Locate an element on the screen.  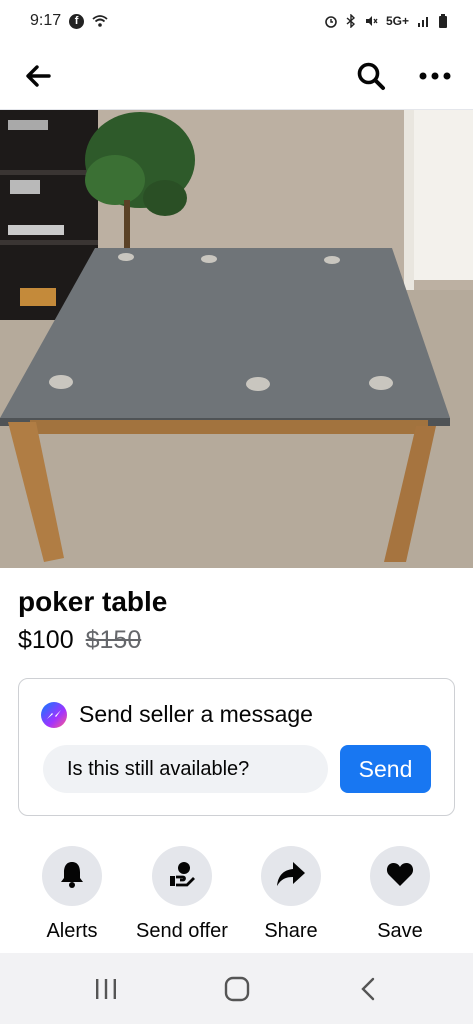
status-right: 5G+ is located at coordinates (385, 21).